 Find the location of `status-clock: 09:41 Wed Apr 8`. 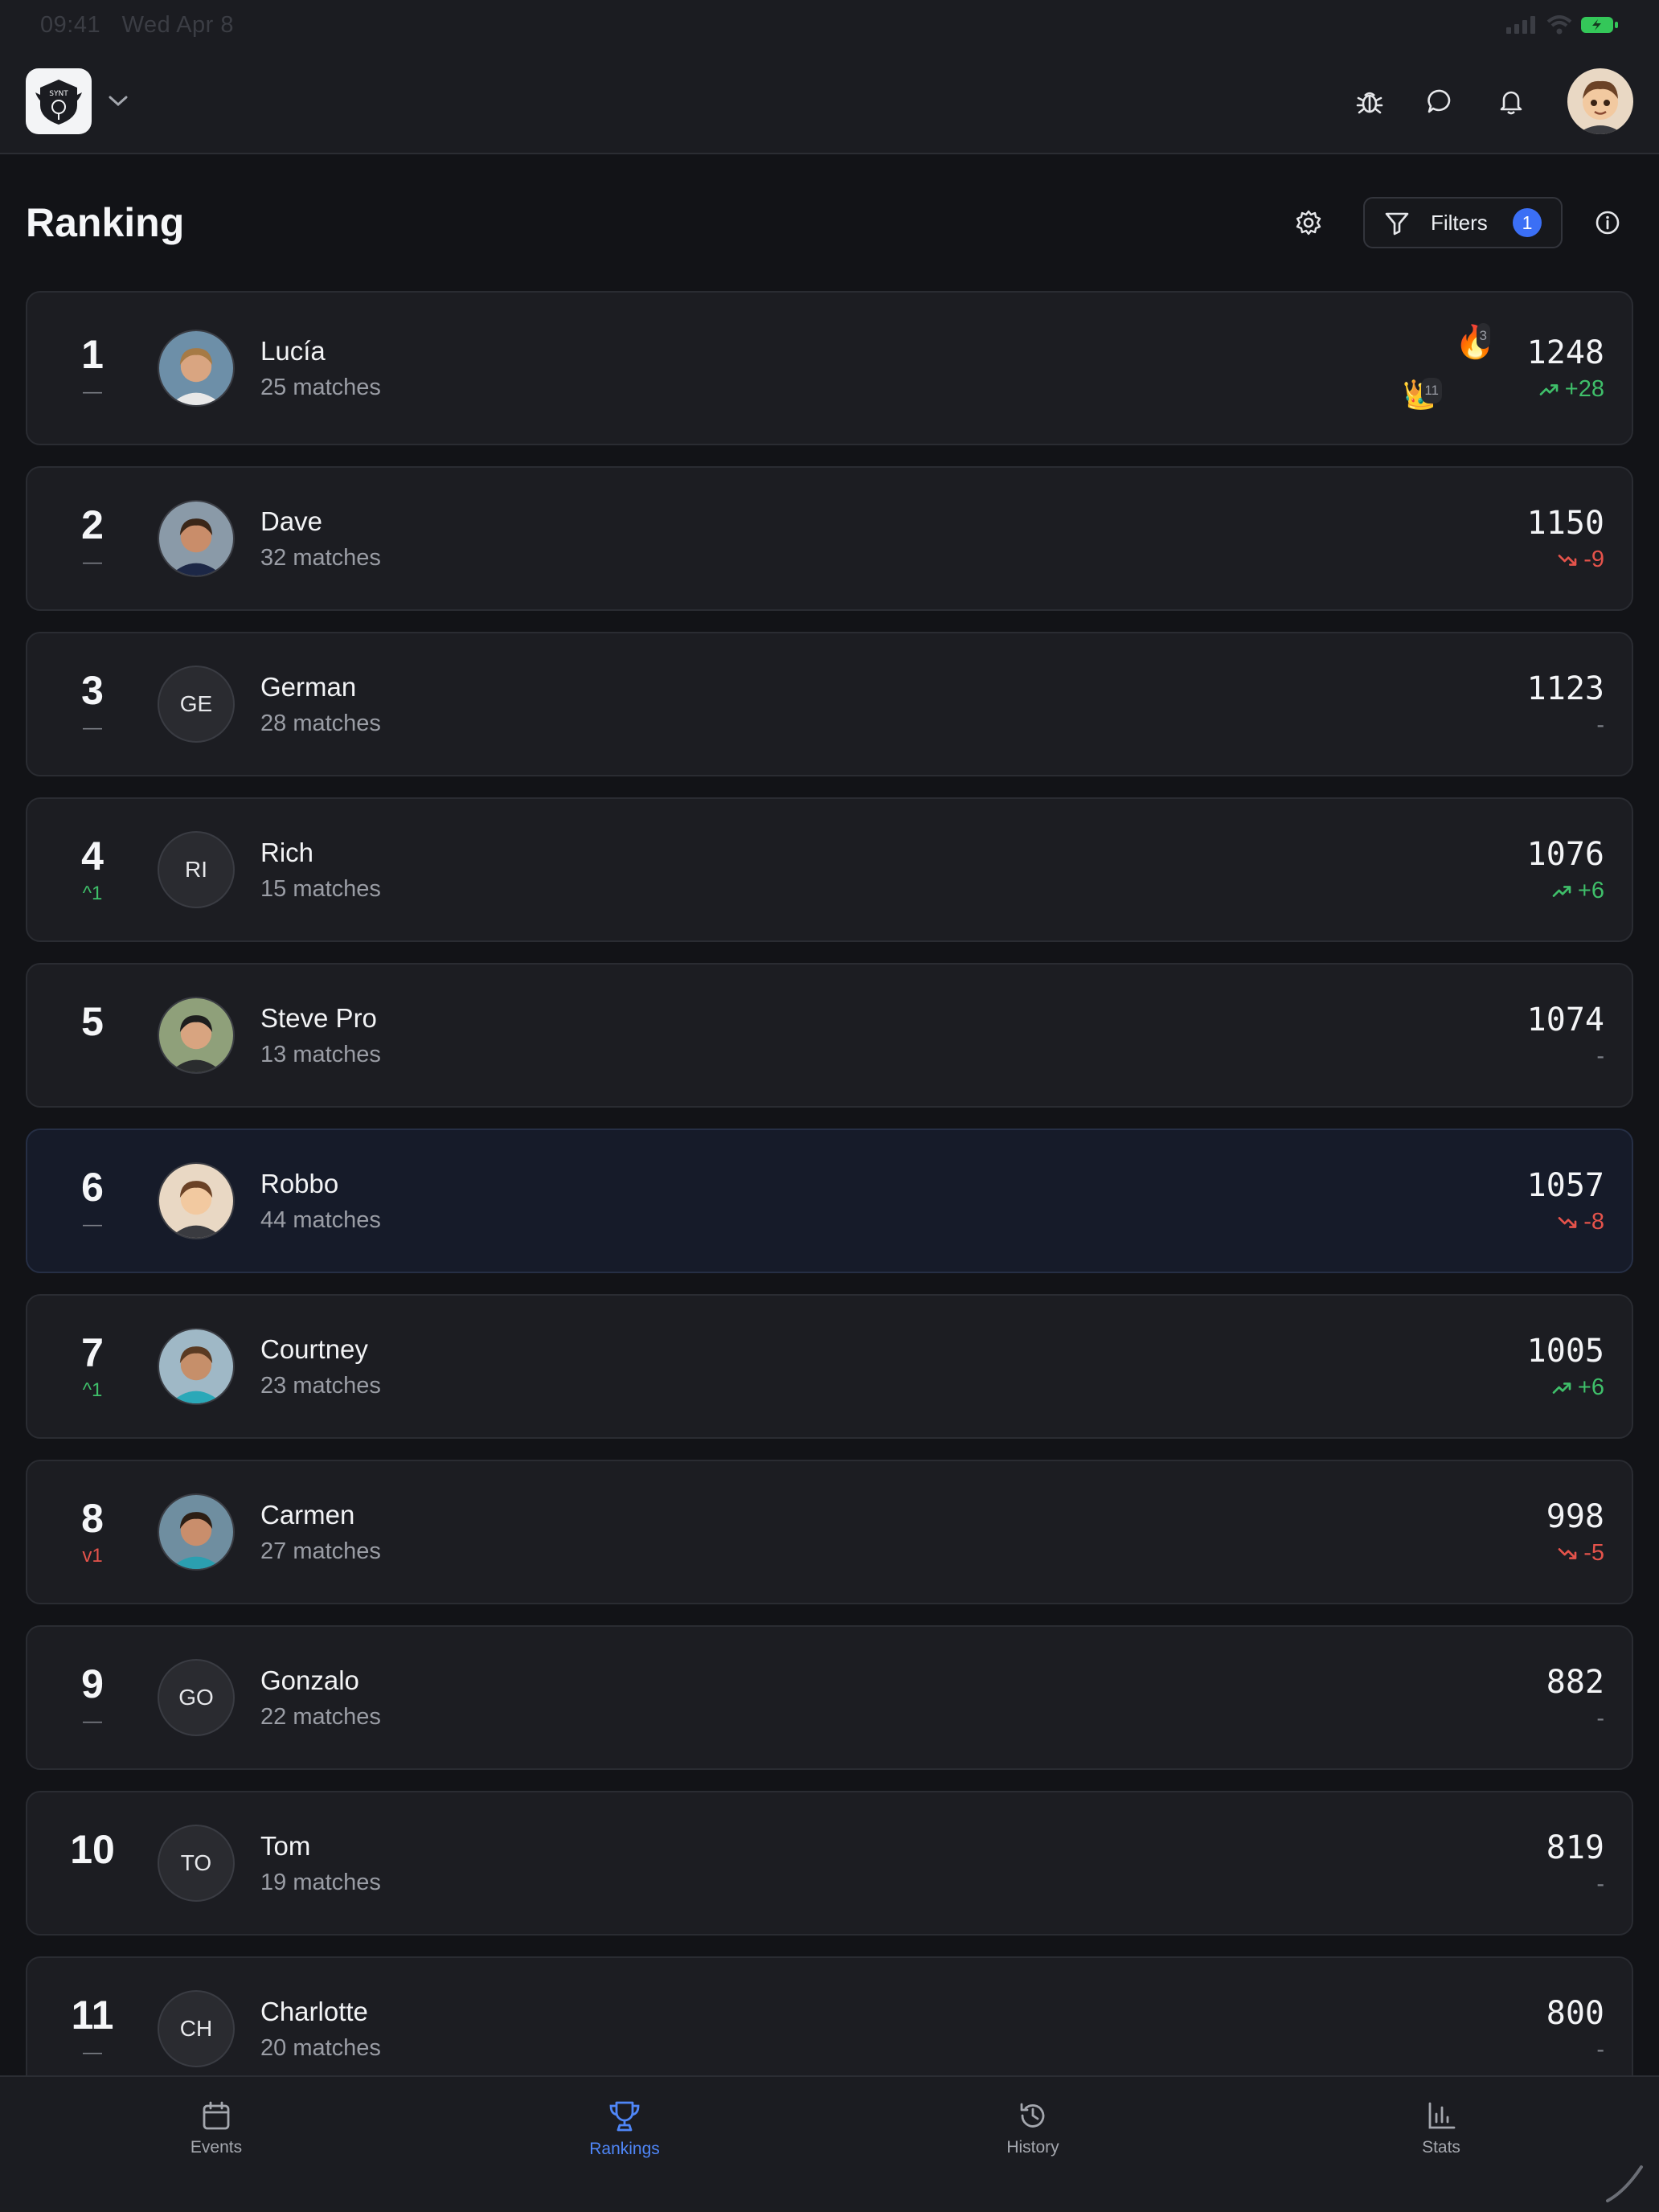

status-clock: 09:41 Wed Apr 8 is located at coordinates (144, 25).